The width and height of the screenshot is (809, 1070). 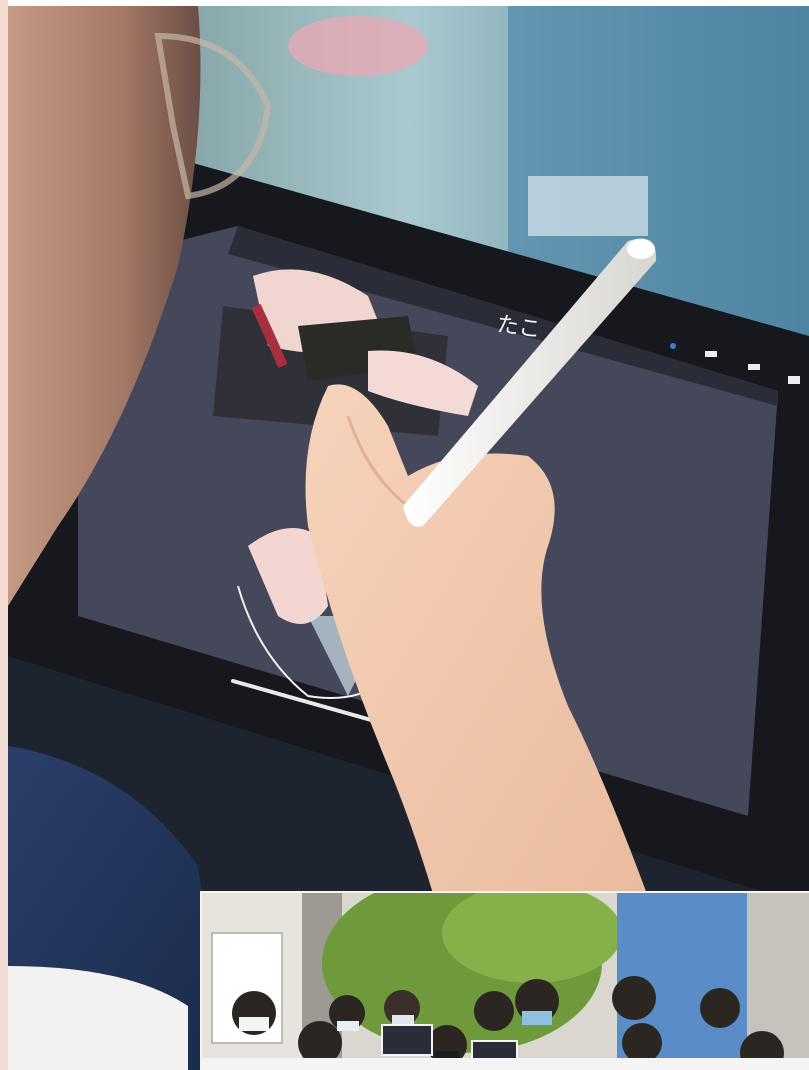 I want to click on stylus-tip-cap, so click(x=641, y=249).